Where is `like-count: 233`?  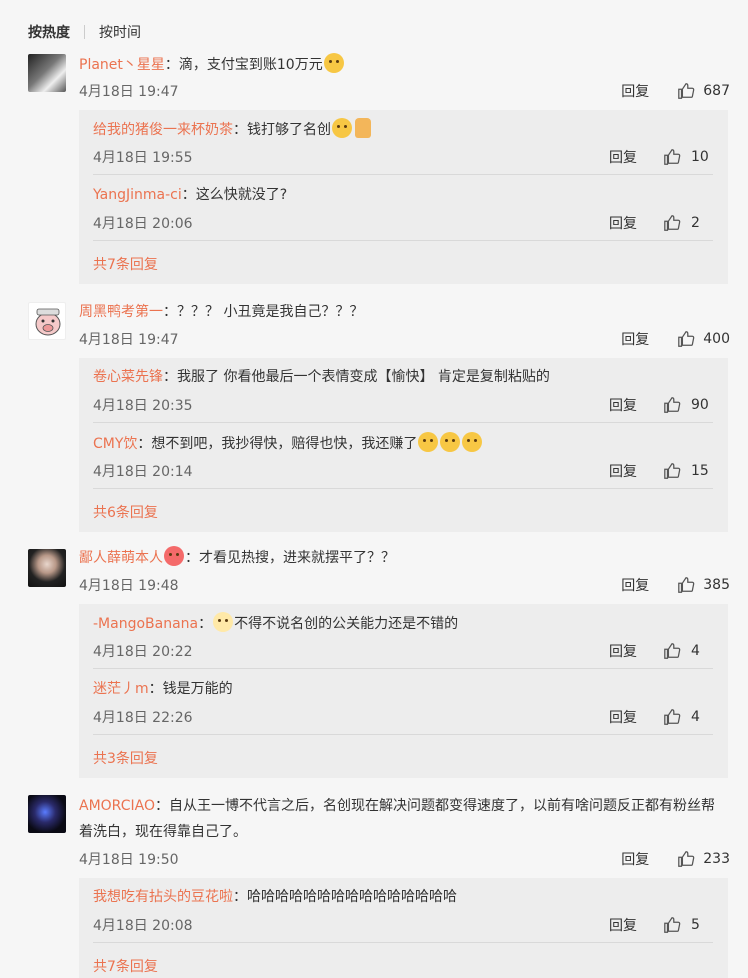
like-count: 233 is located at coordinates (716, 859).